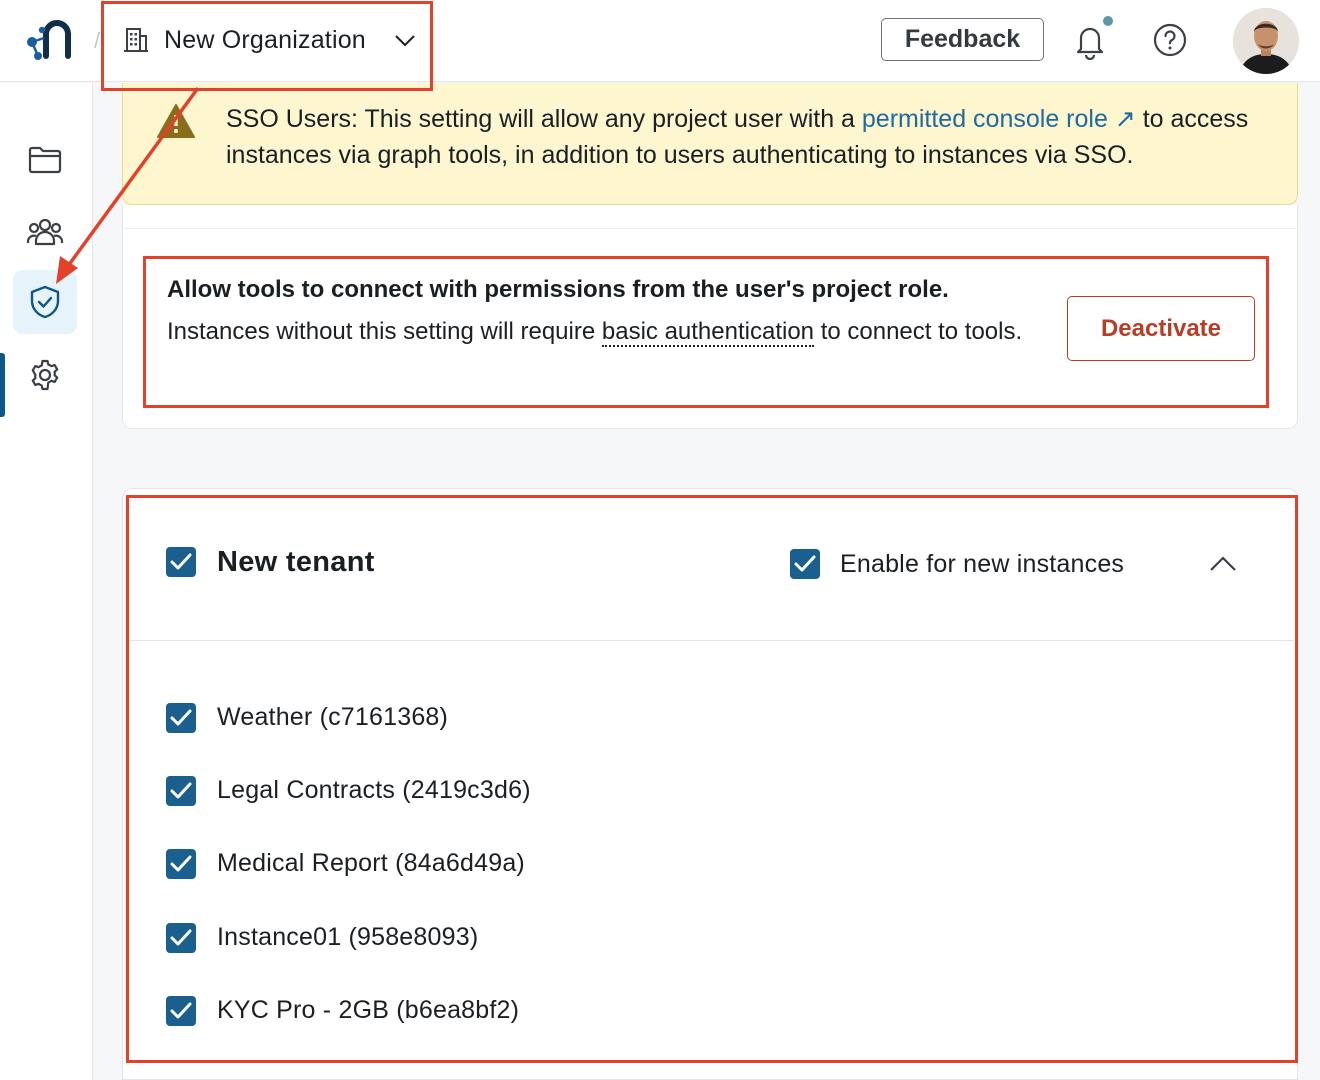 The image size is (1320, 1080). I want to click on tenant-checkbox, so click(181, 562).